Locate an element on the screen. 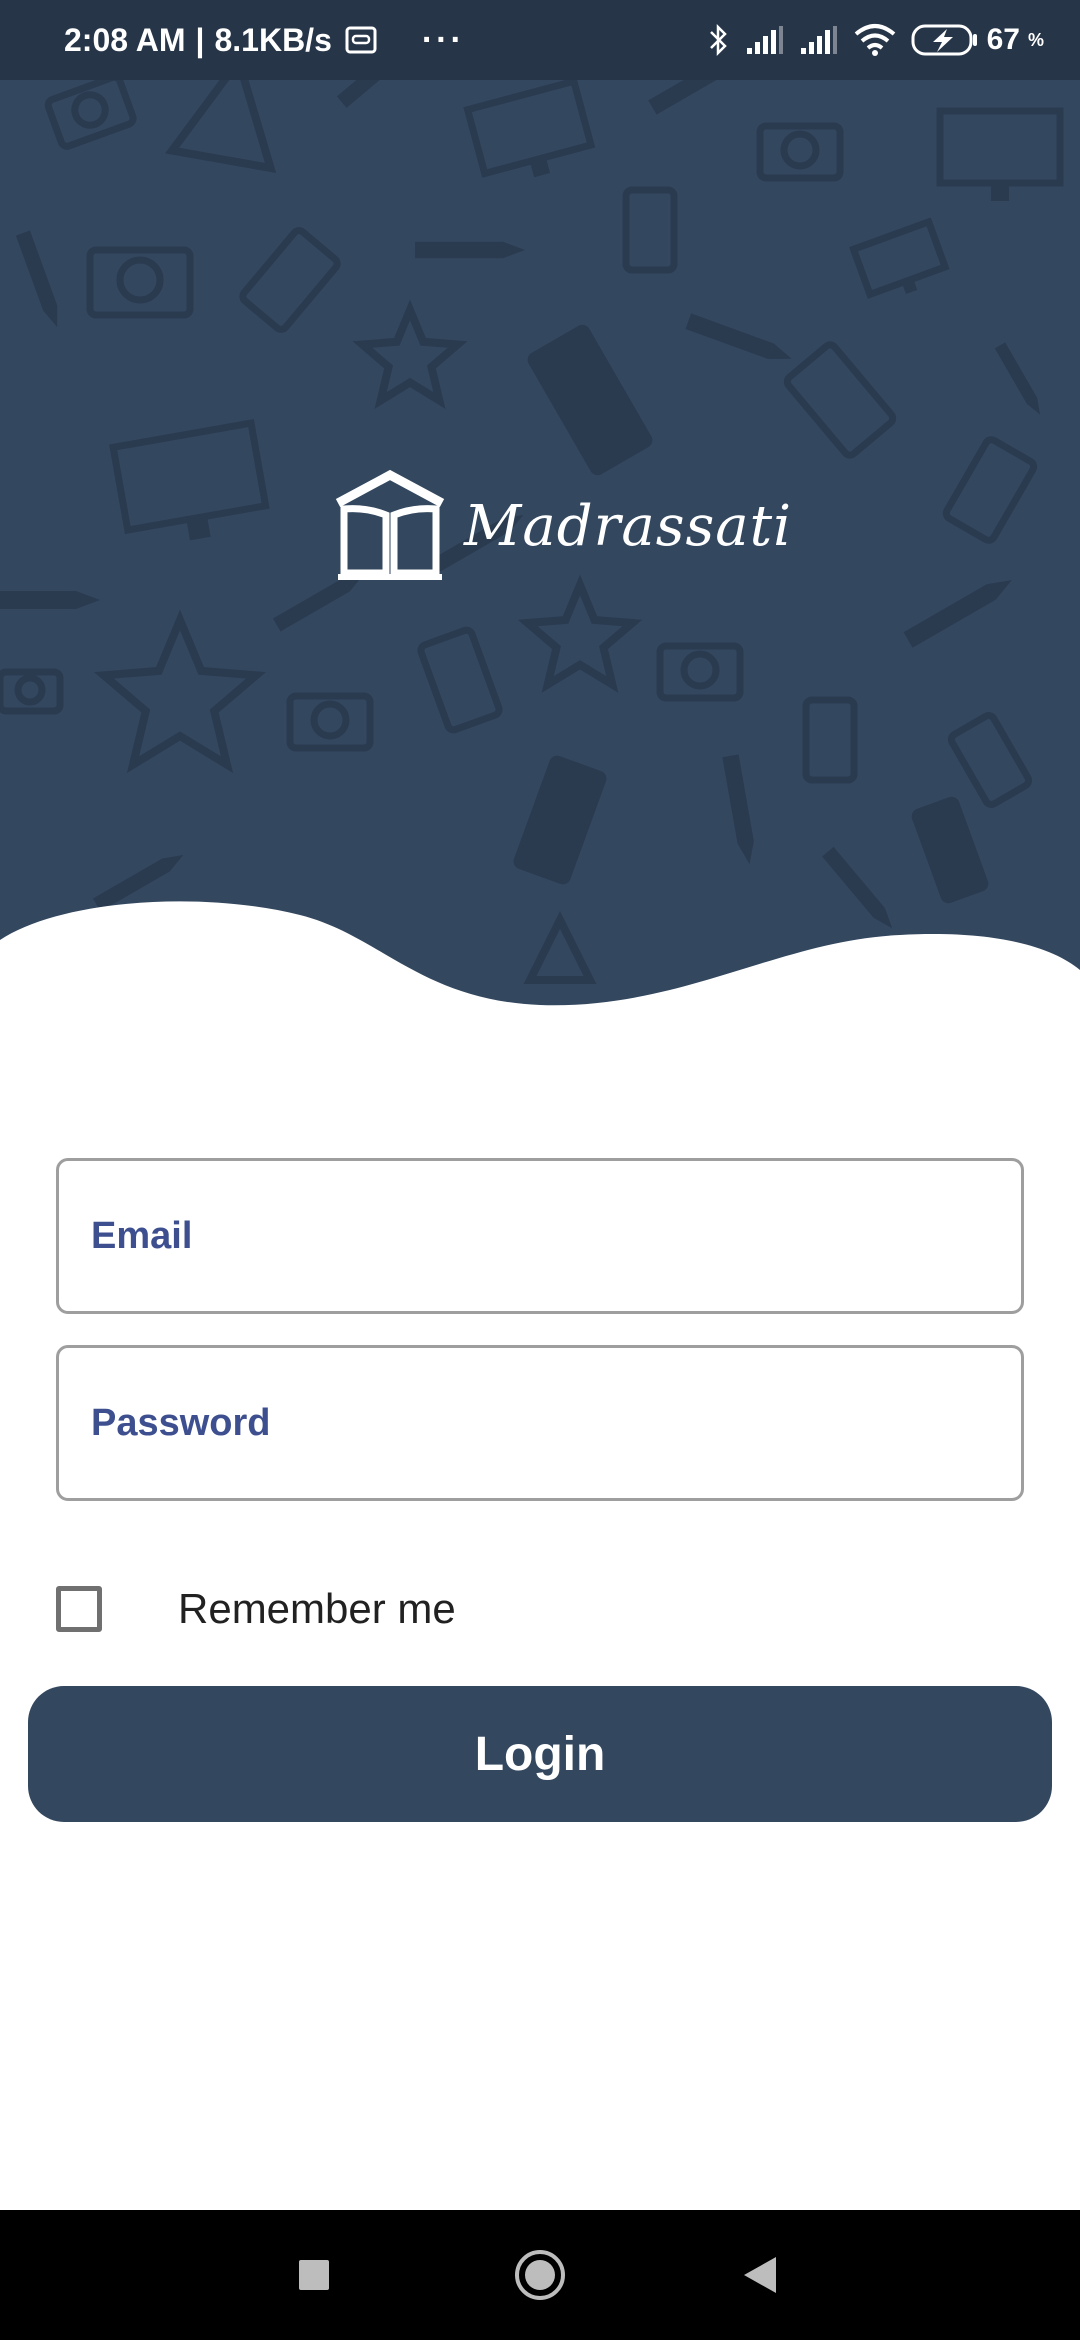 This screenshot has height=2340, width=1080. password-field is located at coordinates (540, 1423).